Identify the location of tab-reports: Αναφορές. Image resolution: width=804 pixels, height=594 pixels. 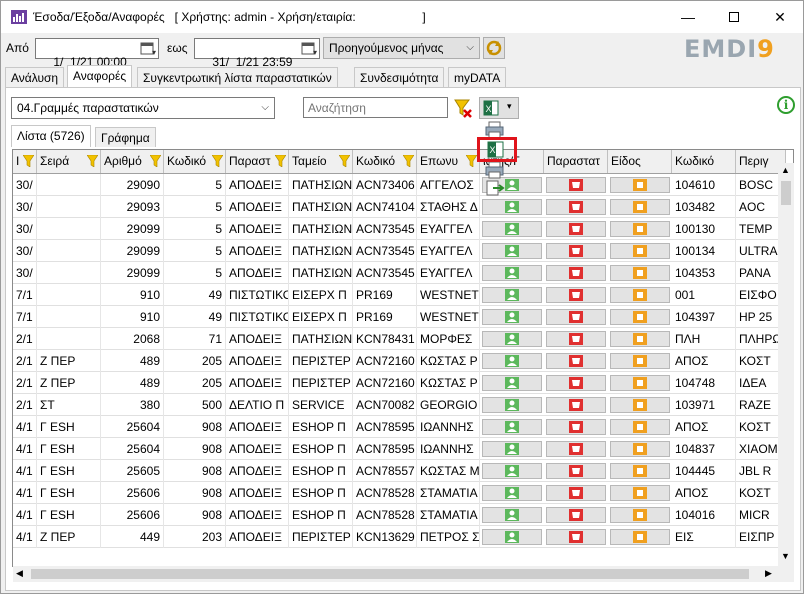
(100, 76).